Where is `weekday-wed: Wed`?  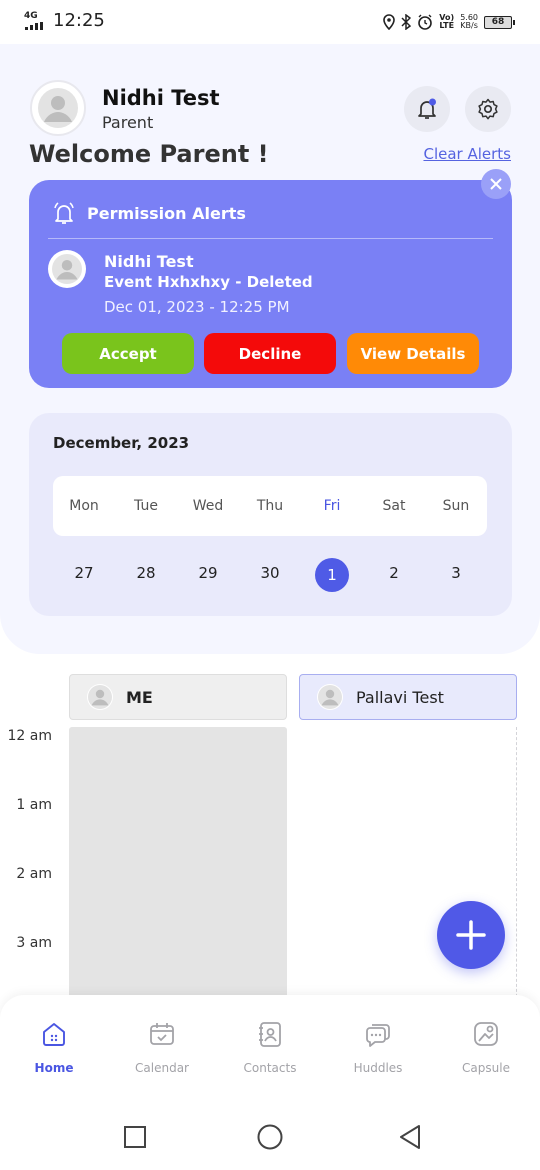
weekday-wed: Wed is located at coordinates (208, 506).